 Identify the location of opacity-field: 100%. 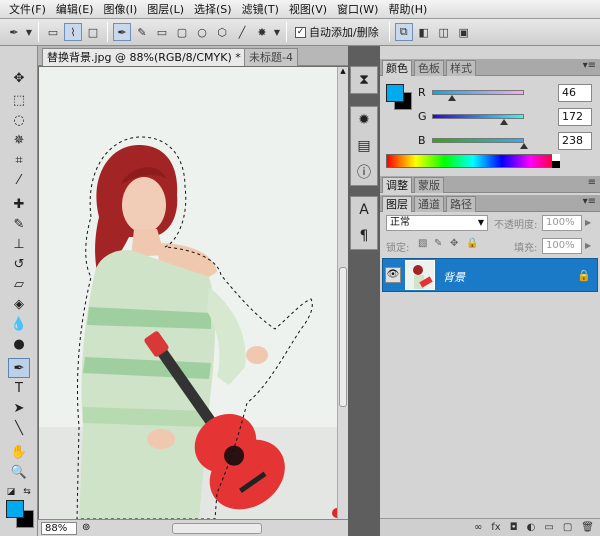
(562, 223).